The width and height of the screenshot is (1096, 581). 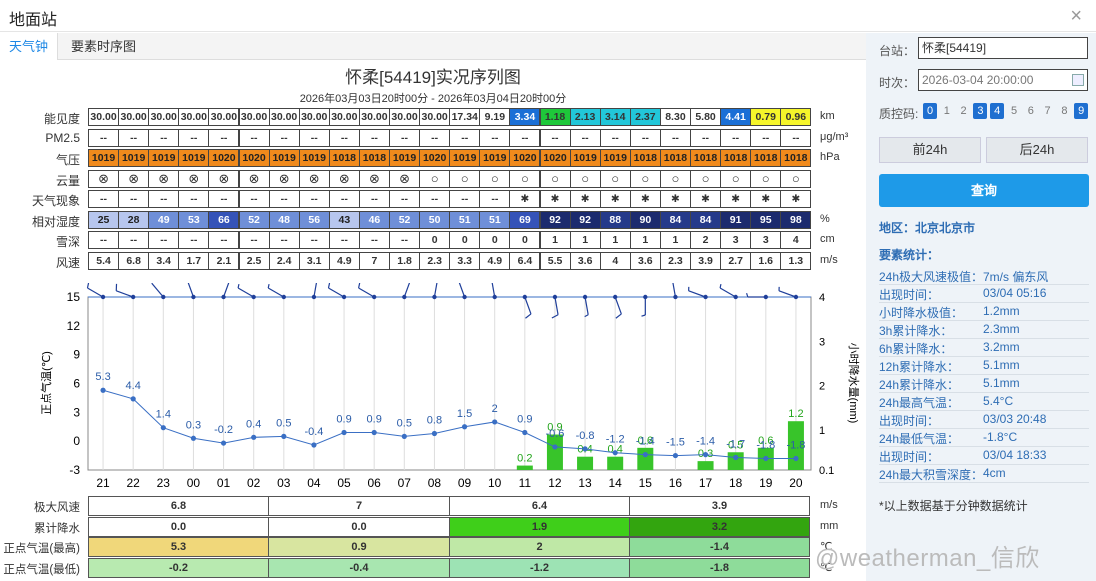 I want to click on qc-code-8: 8, so click(x=1064, y=111).